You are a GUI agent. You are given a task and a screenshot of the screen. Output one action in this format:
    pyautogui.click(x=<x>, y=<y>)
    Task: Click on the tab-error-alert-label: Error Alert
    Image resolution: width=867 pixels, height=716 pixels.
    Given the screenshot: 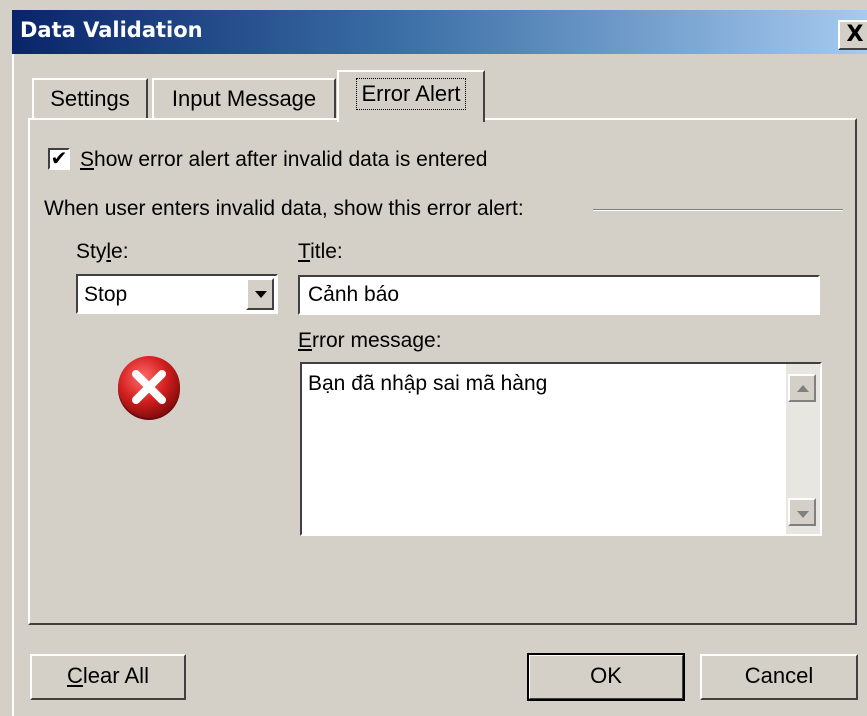 What is the action you would take?
    pyautogui.click(x=411, y=94)
    